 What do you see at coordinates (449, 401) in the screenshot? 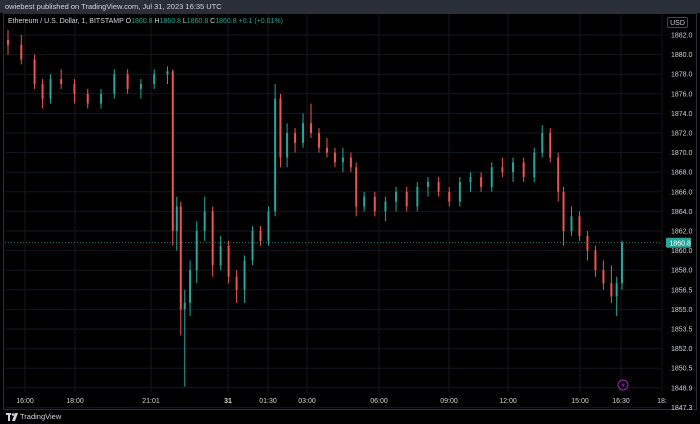
I see `time-tick-label: 09:00` at bounding box center [449, 401].